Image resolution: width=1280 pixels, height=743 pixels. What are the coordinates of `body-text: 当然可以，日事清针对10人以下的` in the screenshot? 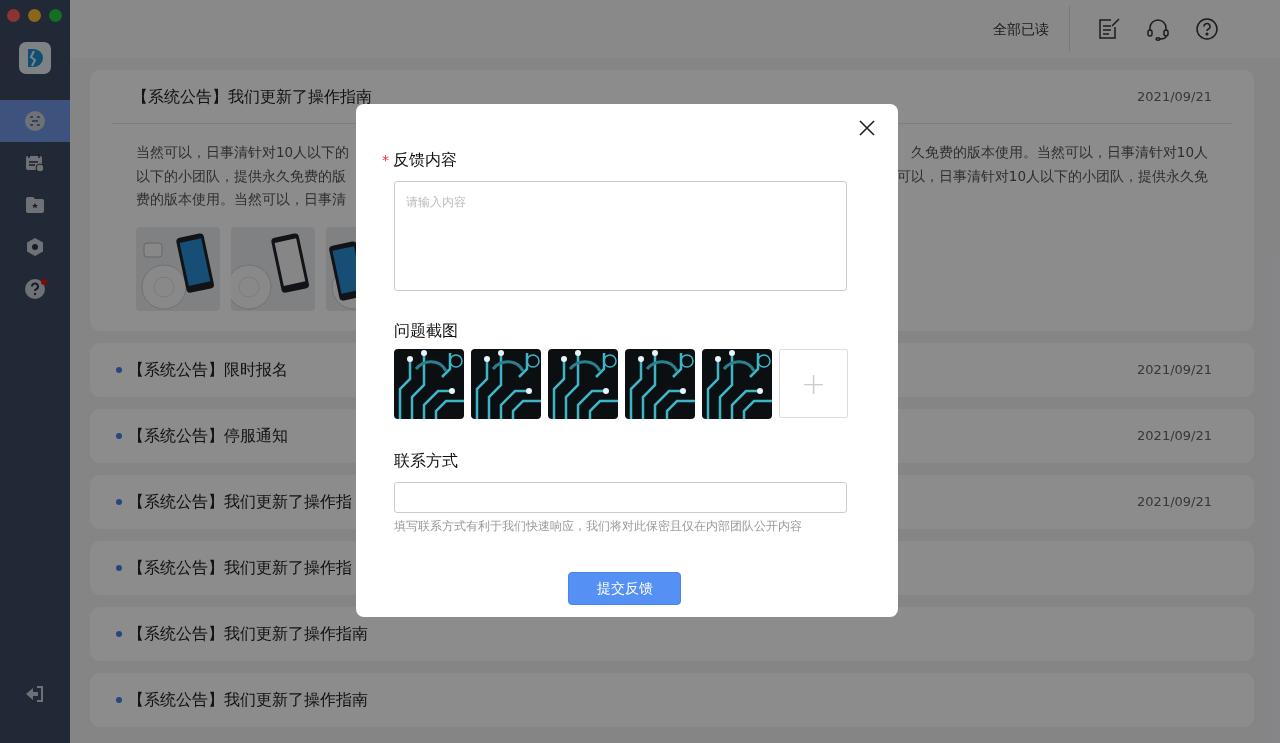 It's located at (243, 152).